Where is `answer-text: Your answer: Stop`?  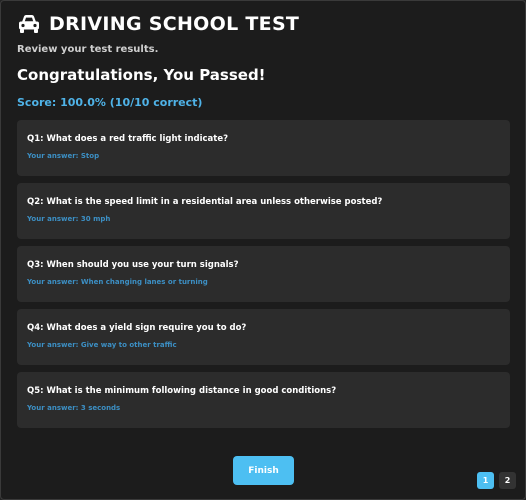
answer-text: Your answer: Stop is located at coordinates (63, 156).